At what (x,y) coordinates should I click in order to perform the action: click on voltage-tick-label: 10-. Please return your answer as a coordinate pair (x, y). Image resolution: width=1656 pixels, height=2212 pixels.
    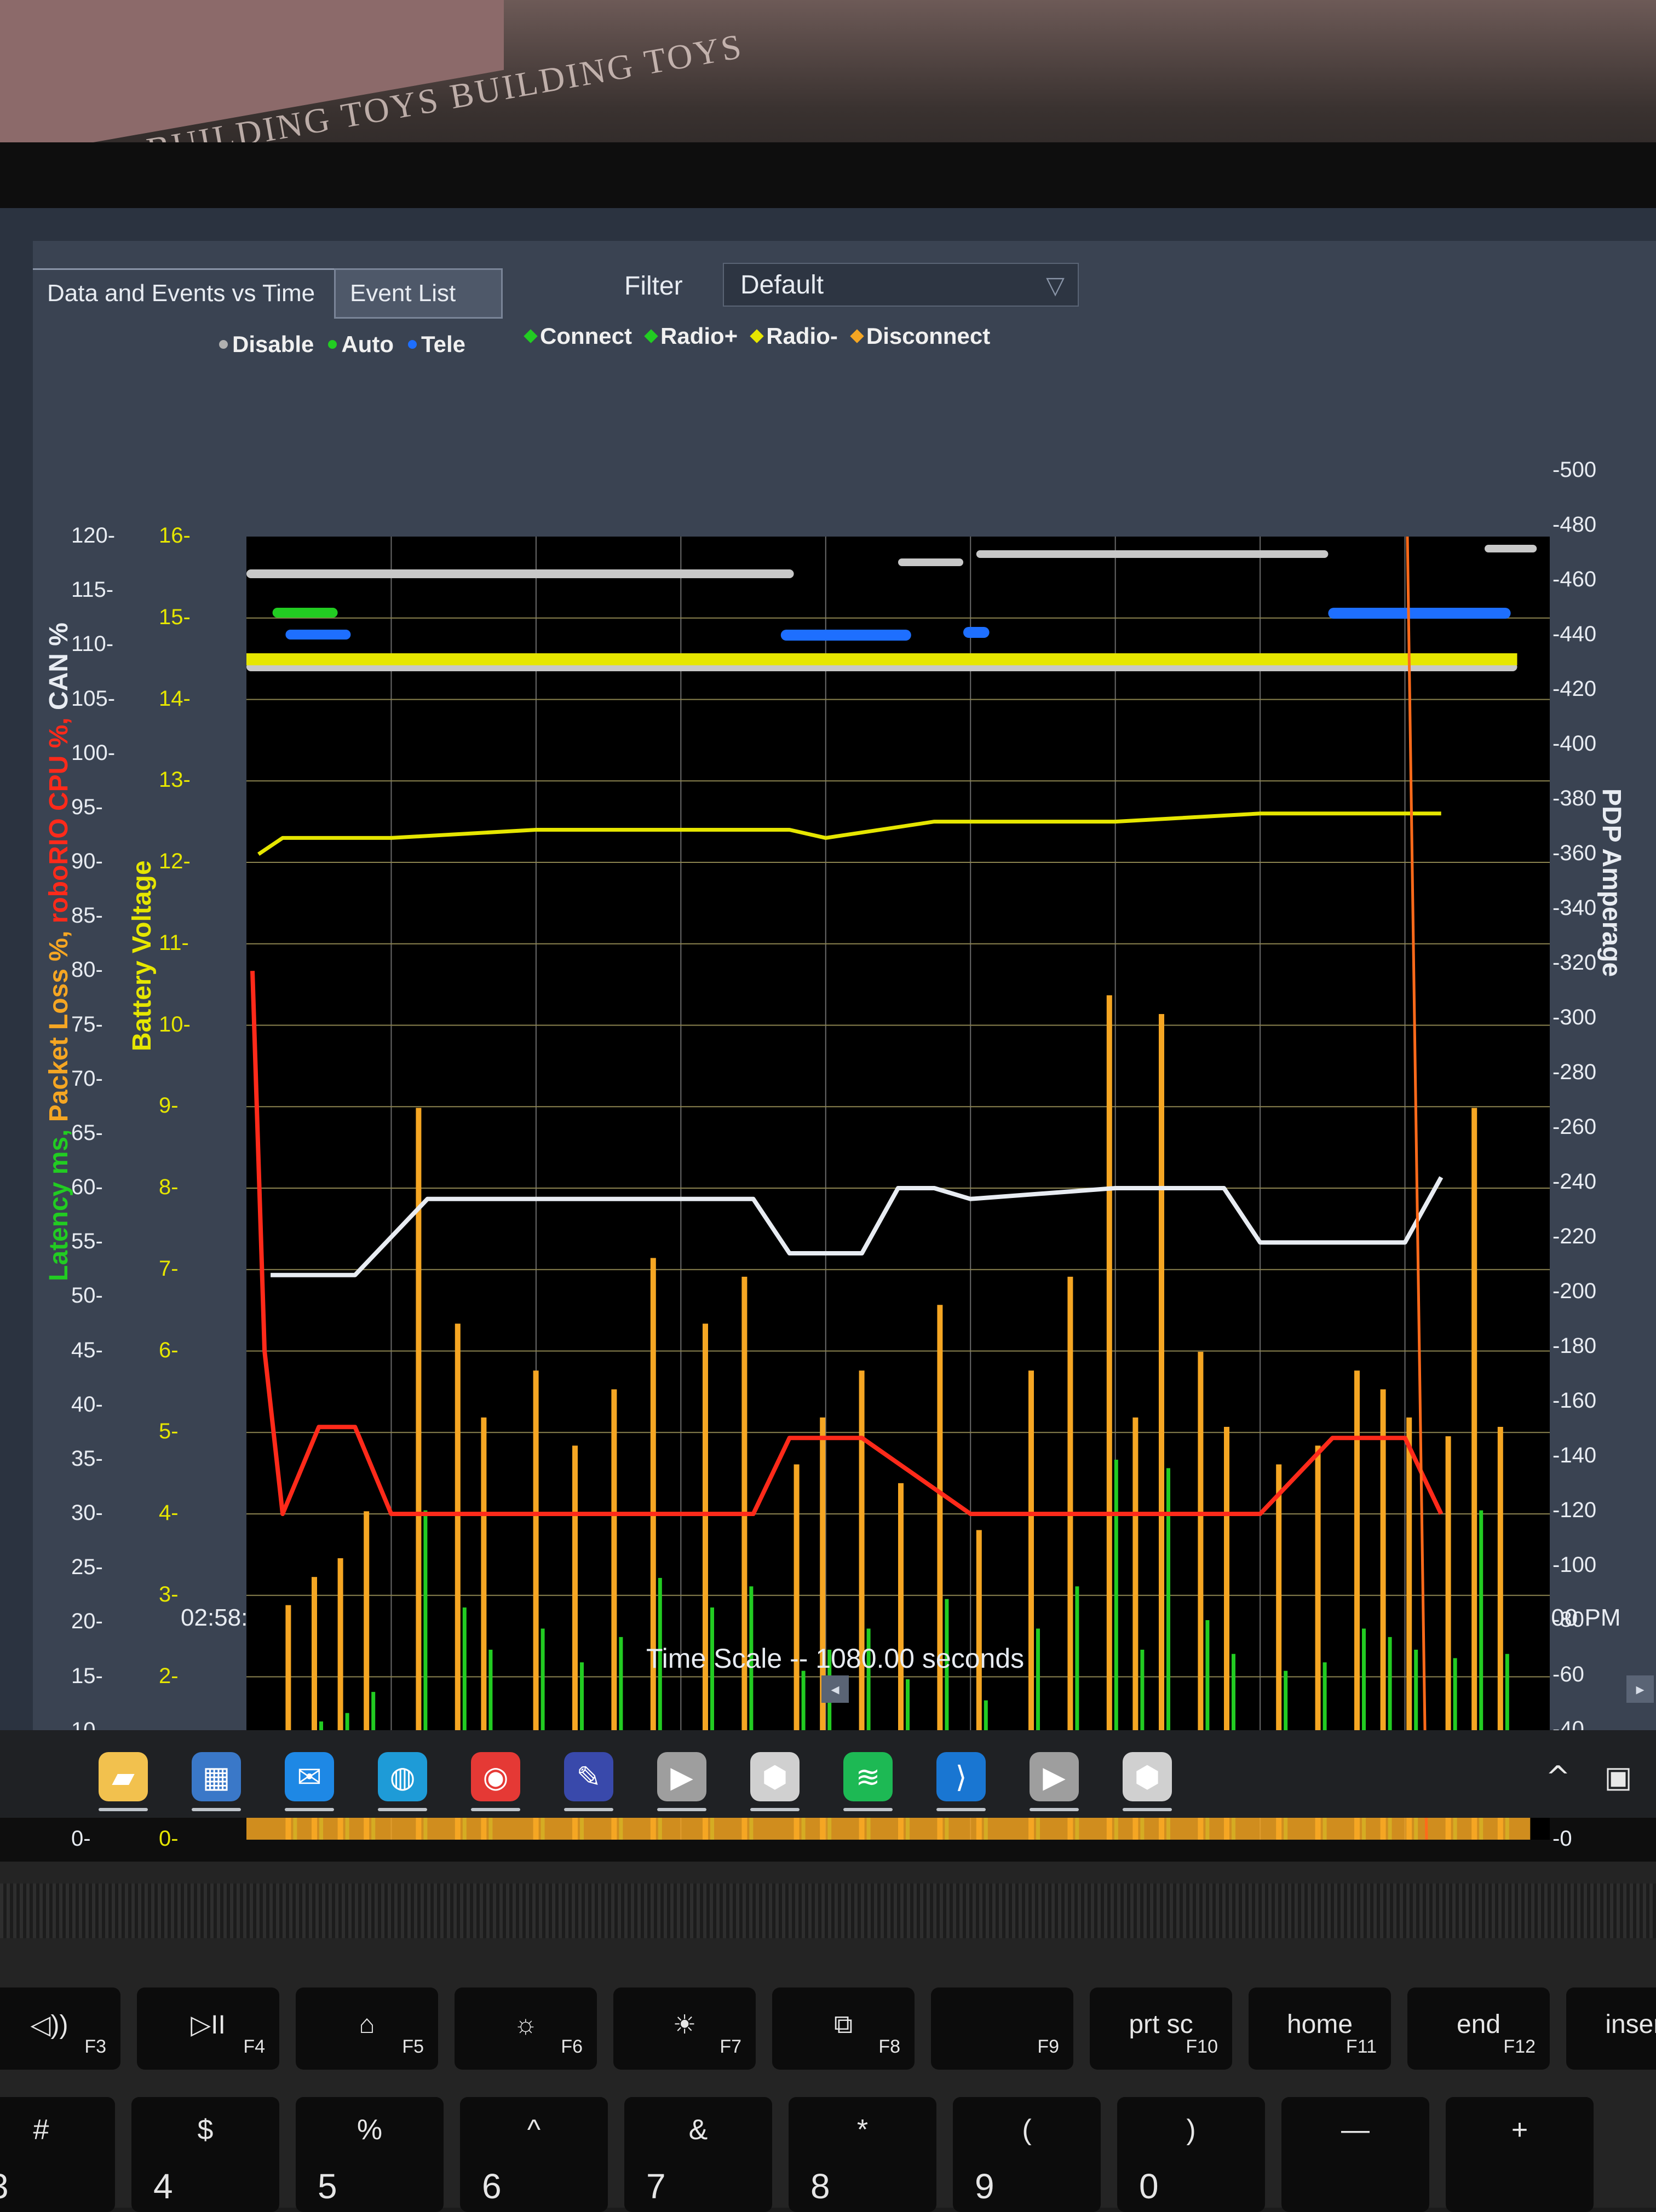
    Looking at the image, I should click on (175, 1024).